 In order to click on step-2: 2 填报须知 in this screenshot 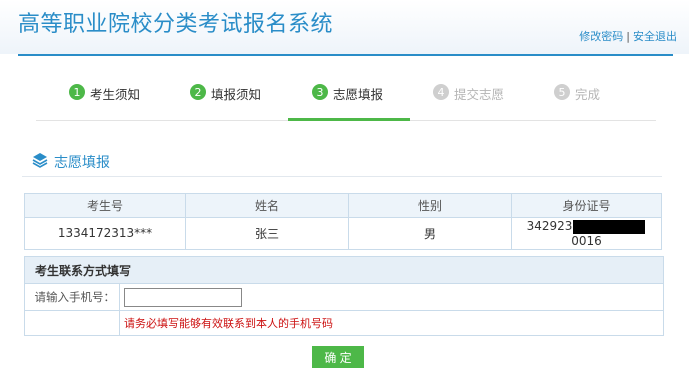, I will do `click(225, 102)`.